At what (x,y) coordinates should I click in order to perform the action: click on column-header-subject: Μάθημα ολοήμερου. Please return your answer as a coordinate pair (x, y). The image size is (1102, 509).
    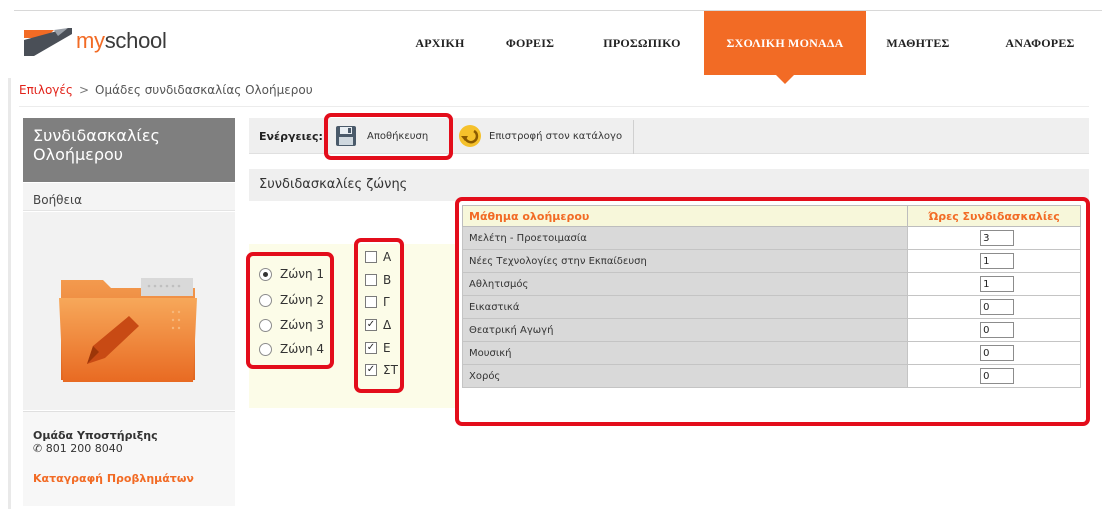
    Looking at the image, I should click on (685, 216).